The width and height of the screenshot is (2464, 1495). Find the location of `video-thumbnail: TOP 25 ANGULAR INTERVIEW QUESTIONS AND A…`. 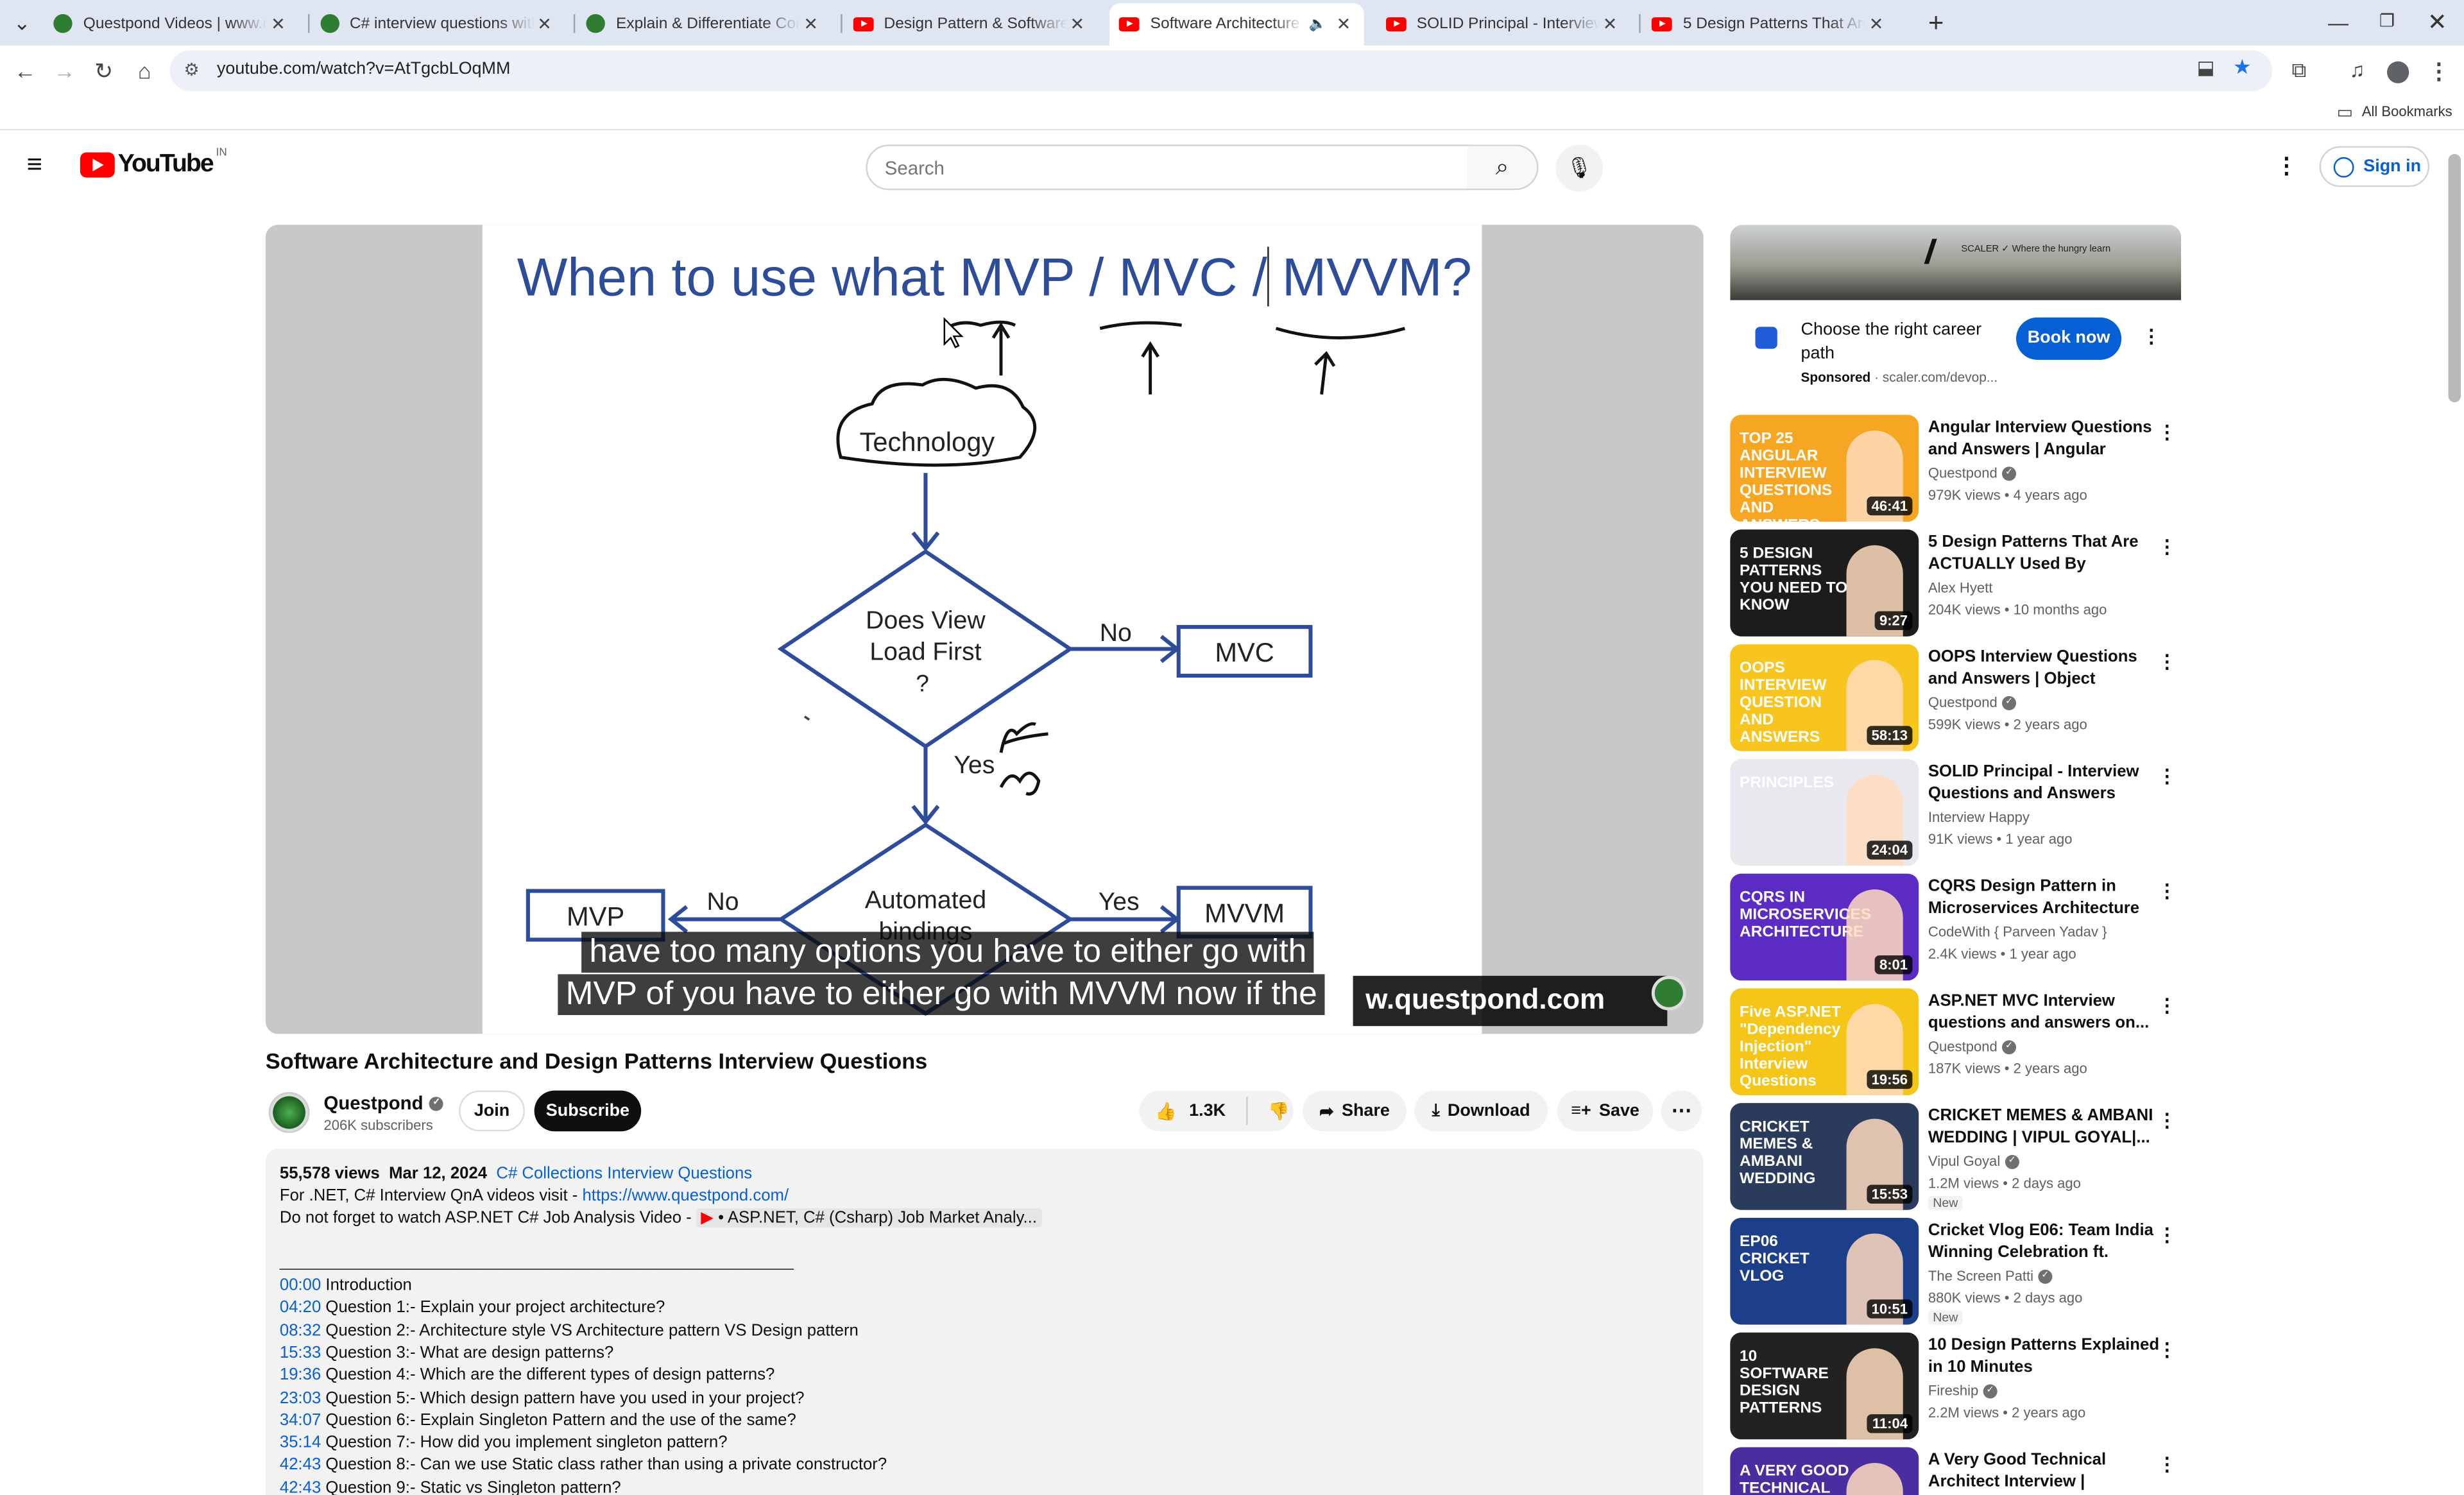

video-thumbnail: TOP 25 ANGULAR INTERVIEW QUESTIONS AND A… is located at coordinates (1825, 468).